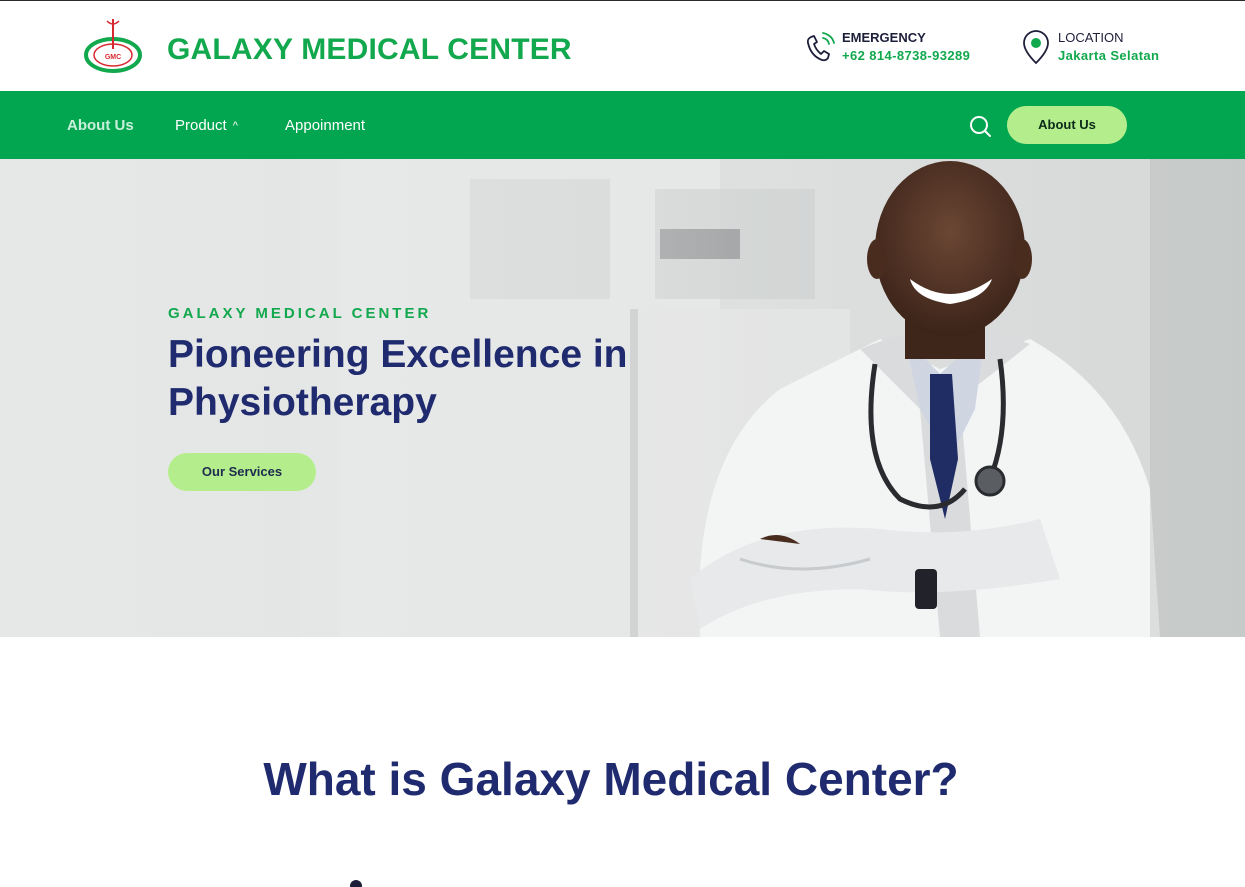  Describe the element at coordinates (201, 125) in the screenshot. I see `nav-product-label: Product` at that location.